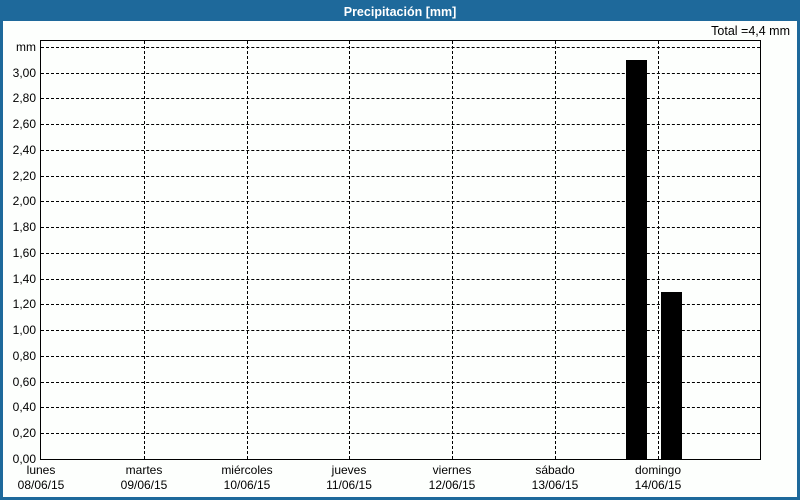  I want to click on day-name: lunes, so click(41, 470).